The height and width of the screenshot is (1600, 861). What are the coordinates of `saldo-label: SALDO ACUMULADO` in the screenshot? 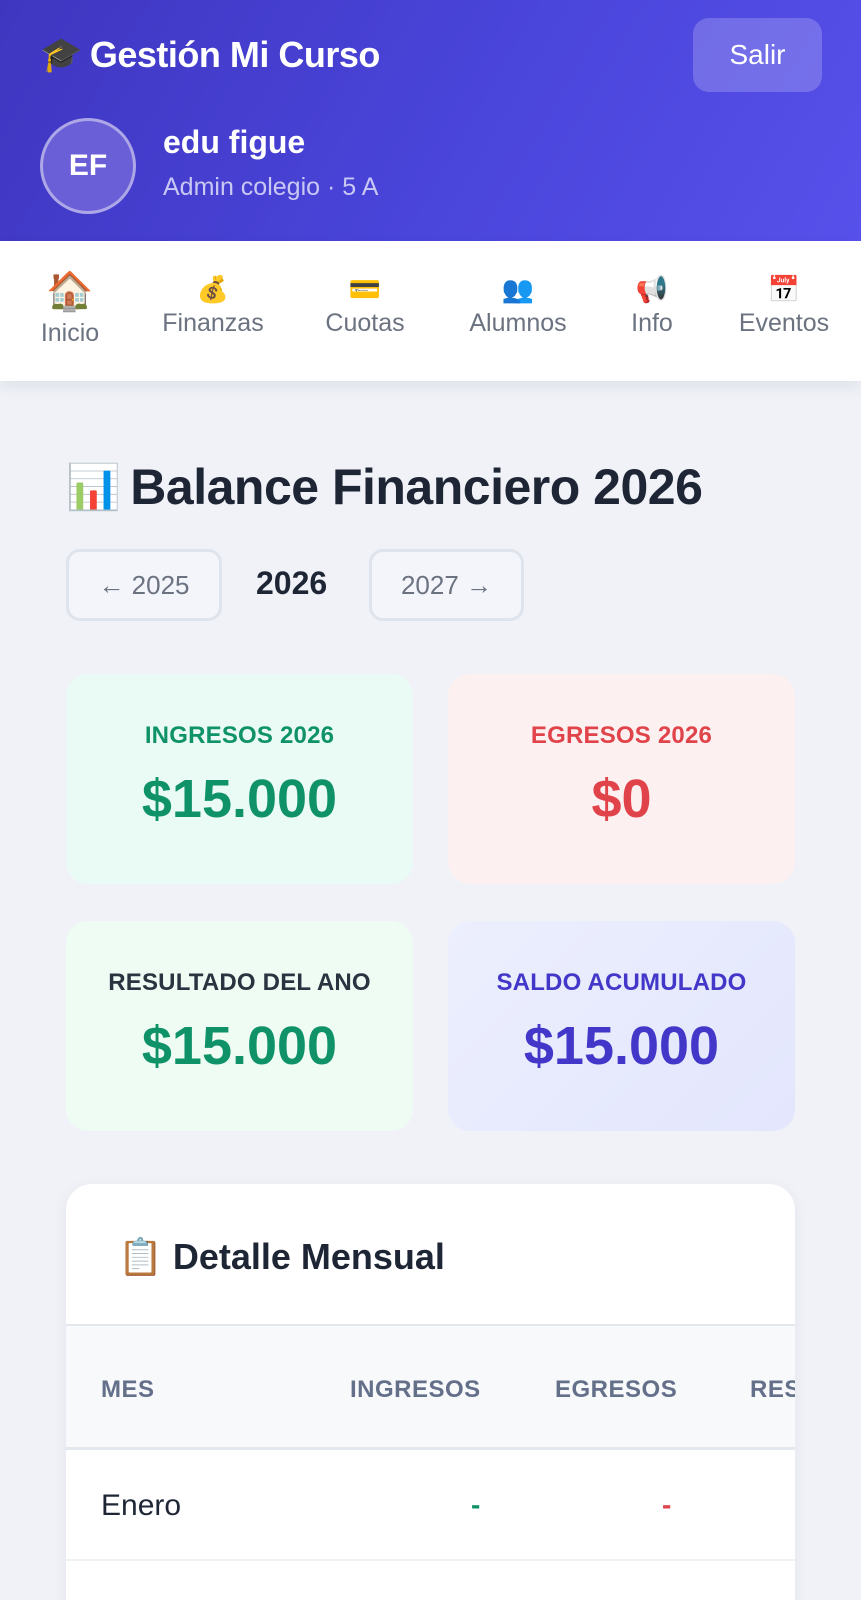 It's located at (621, 982).